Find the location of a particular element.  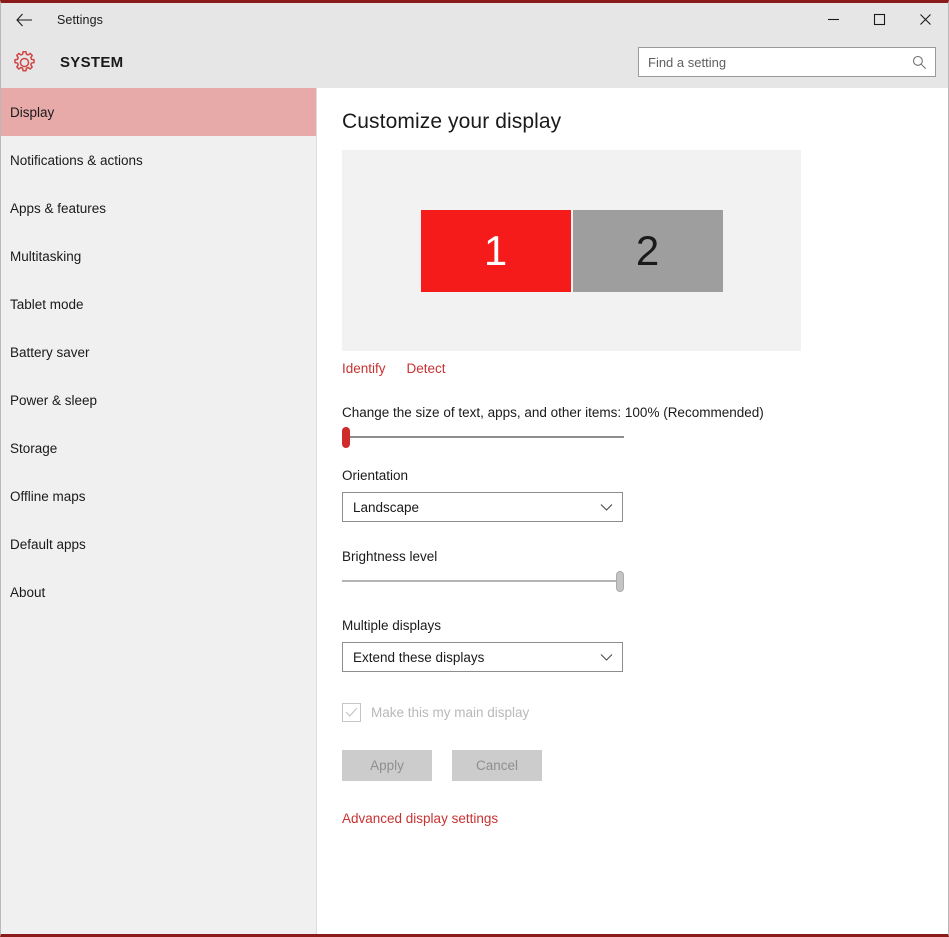

minimize-icon is located at coordinates (833, 19).